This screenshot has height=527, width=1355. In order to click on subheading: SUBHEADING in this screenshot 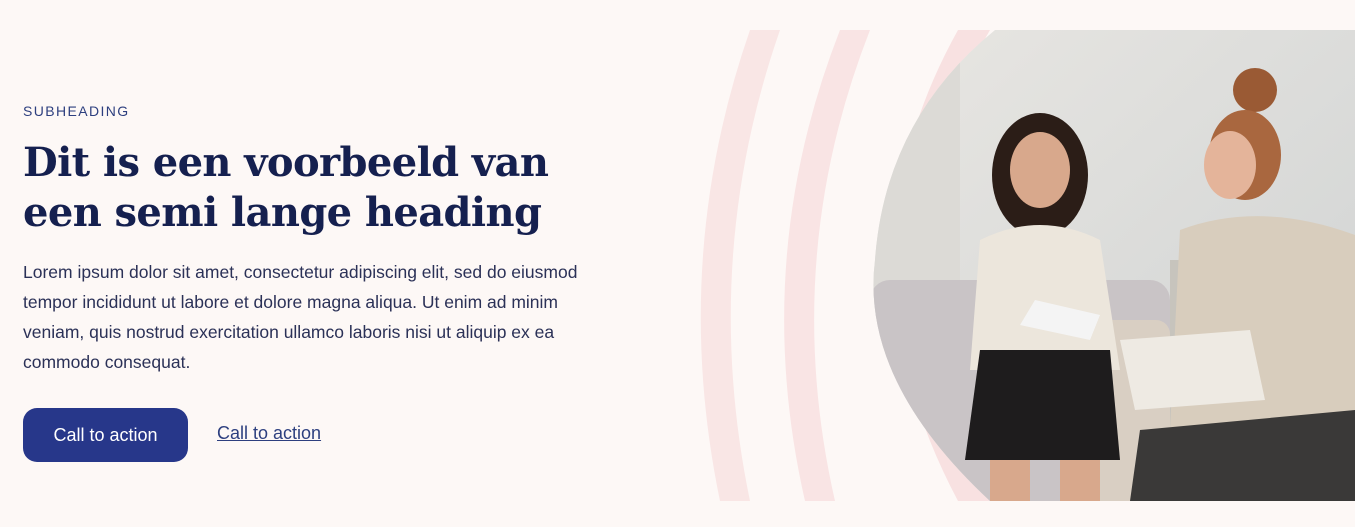, I will do `click(76, 111)`.